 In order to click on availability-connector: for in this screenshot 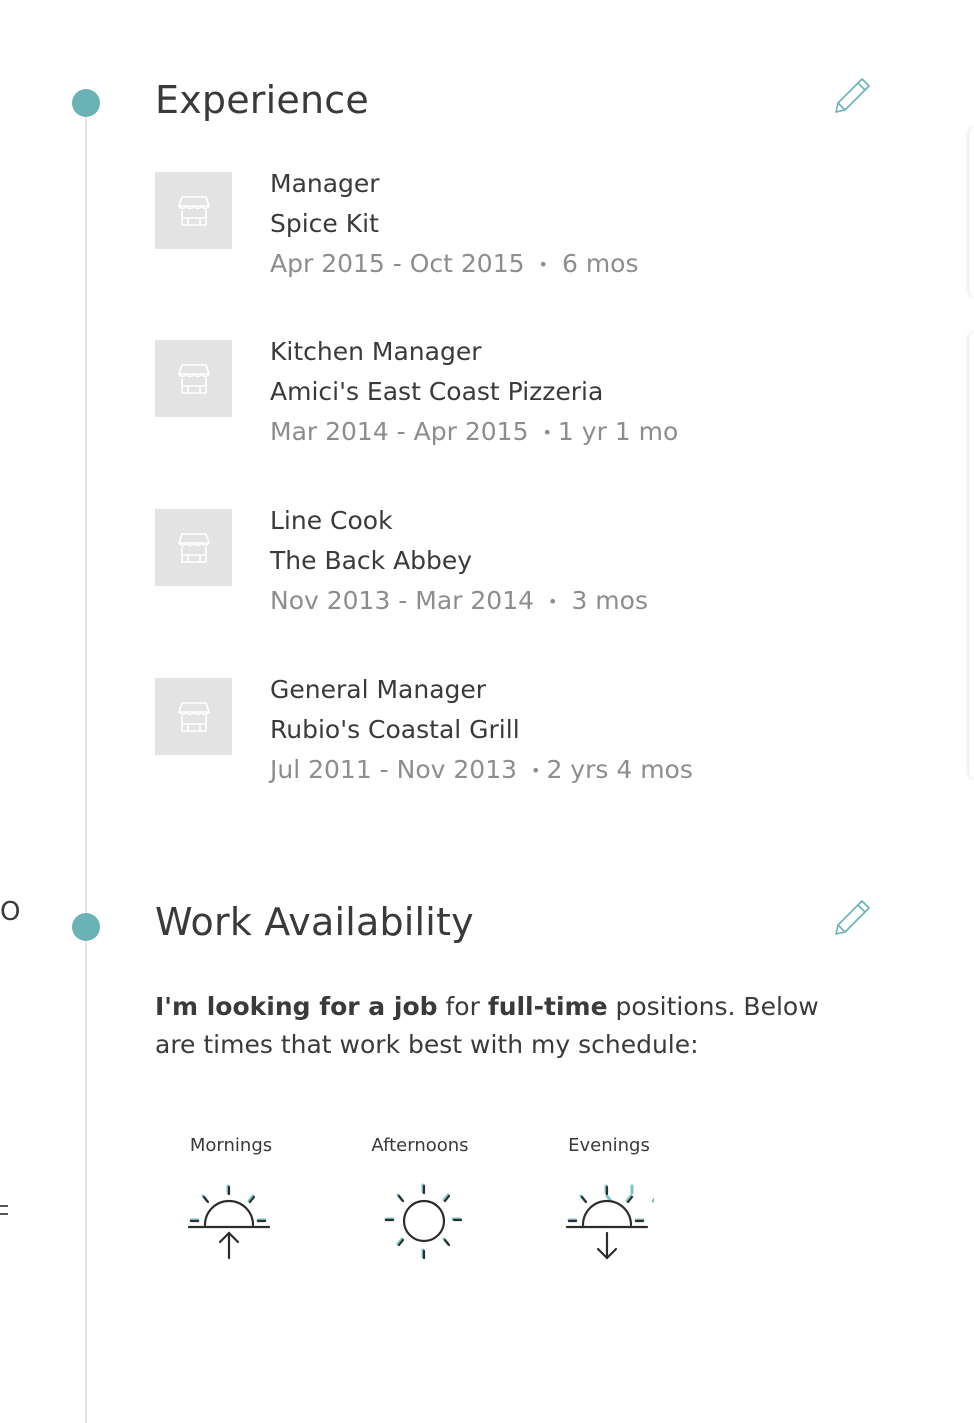, I will do `click(462, 1006)`.